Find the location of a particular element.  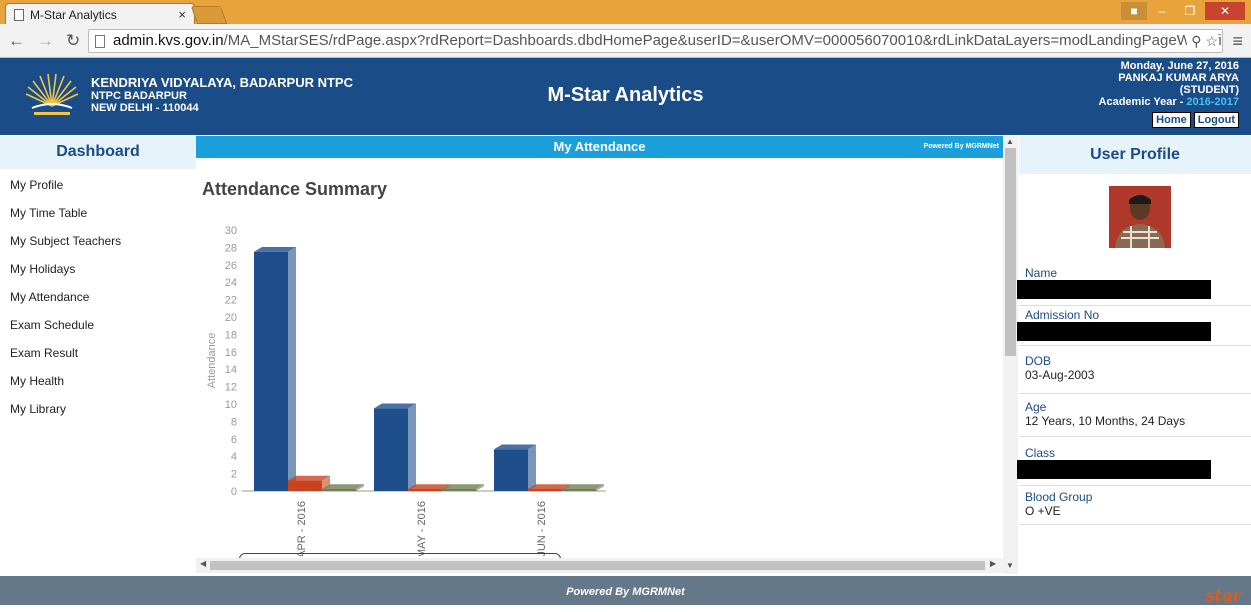

y-tick-label: 6 is located at coordinates (234, 440).